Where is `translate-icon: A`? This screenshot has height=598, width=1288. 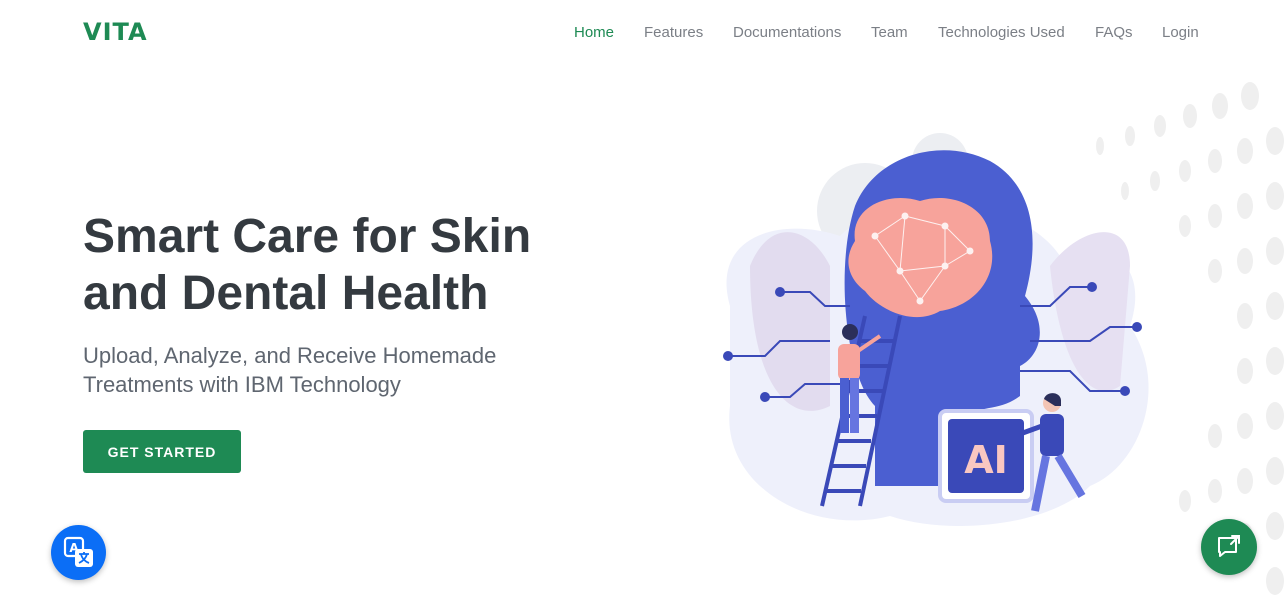 translate-icon: A is located at coordinates (78, 551).